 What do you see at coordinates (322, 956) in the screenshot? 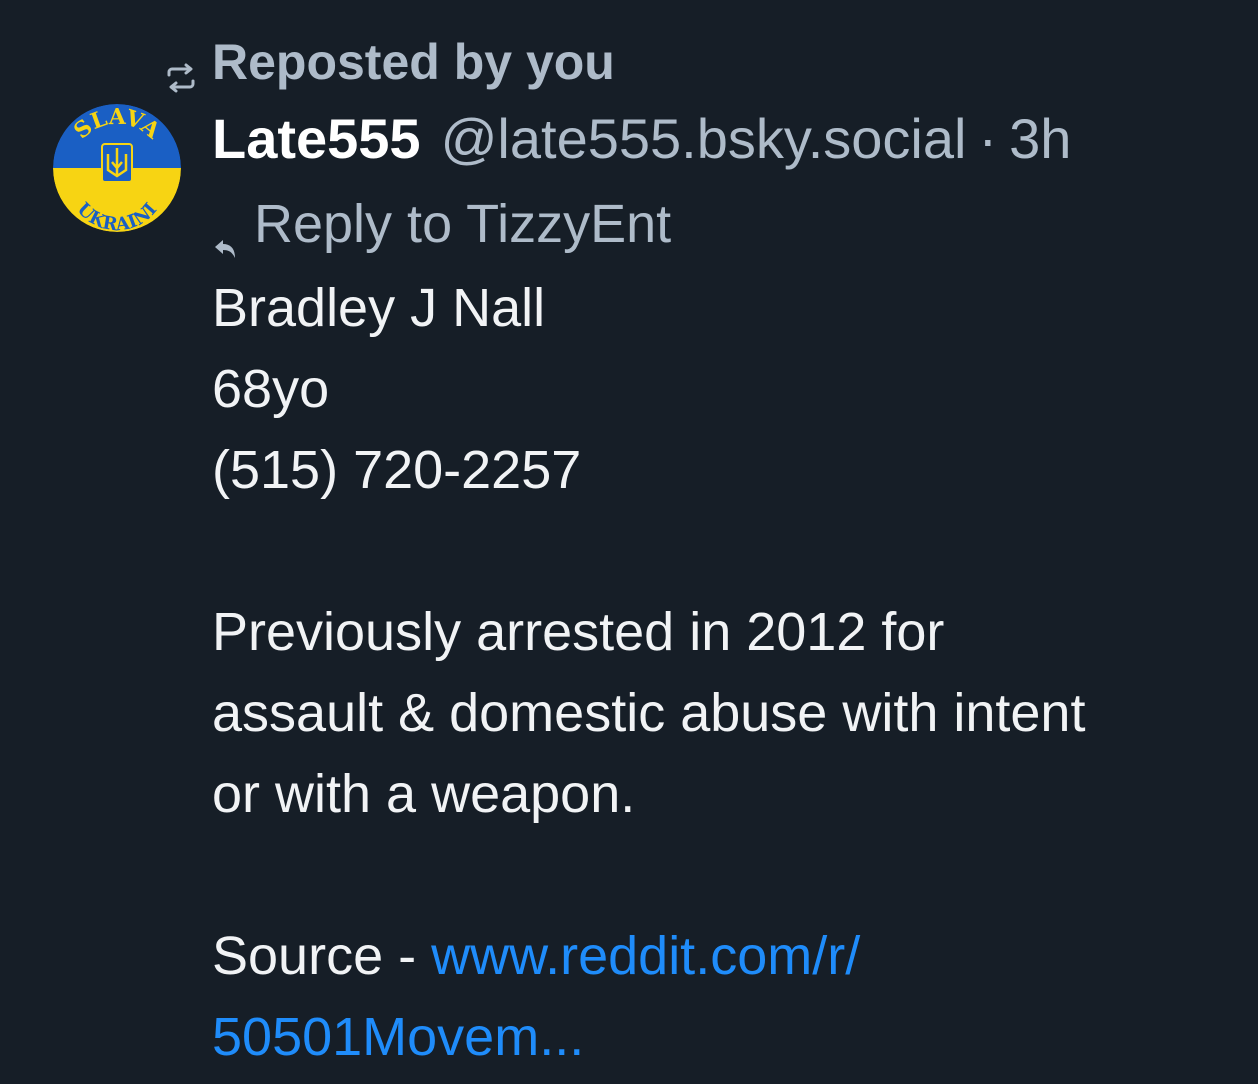
I see `source-prefix: Source -` at bounding box center [322, 956].